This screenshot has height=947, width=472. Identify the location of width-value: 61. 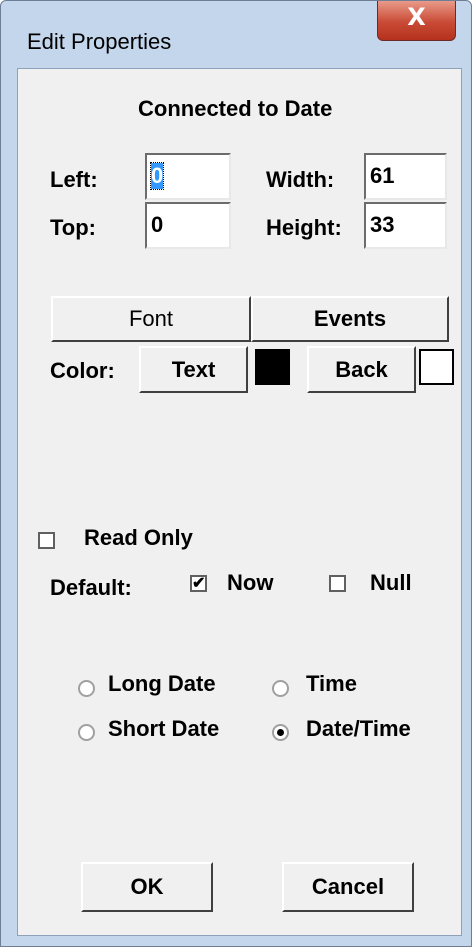
(382, 175).